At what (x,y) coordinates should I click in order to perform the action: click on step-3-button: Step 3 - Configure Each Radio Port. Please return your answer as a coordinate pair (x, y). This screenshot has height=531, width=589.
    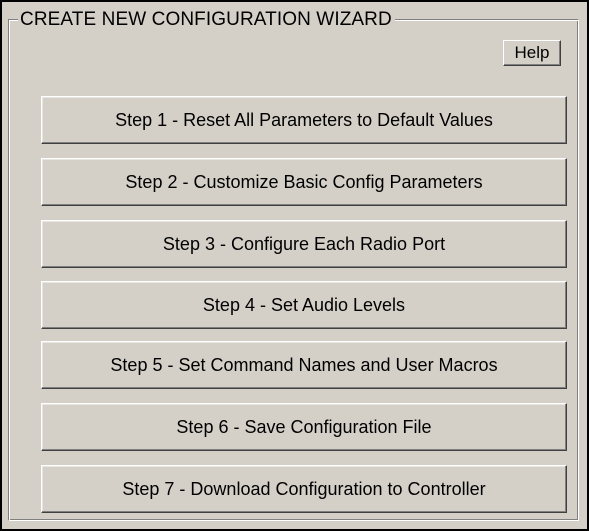
    Looking at the image, I should click on (304, 244).